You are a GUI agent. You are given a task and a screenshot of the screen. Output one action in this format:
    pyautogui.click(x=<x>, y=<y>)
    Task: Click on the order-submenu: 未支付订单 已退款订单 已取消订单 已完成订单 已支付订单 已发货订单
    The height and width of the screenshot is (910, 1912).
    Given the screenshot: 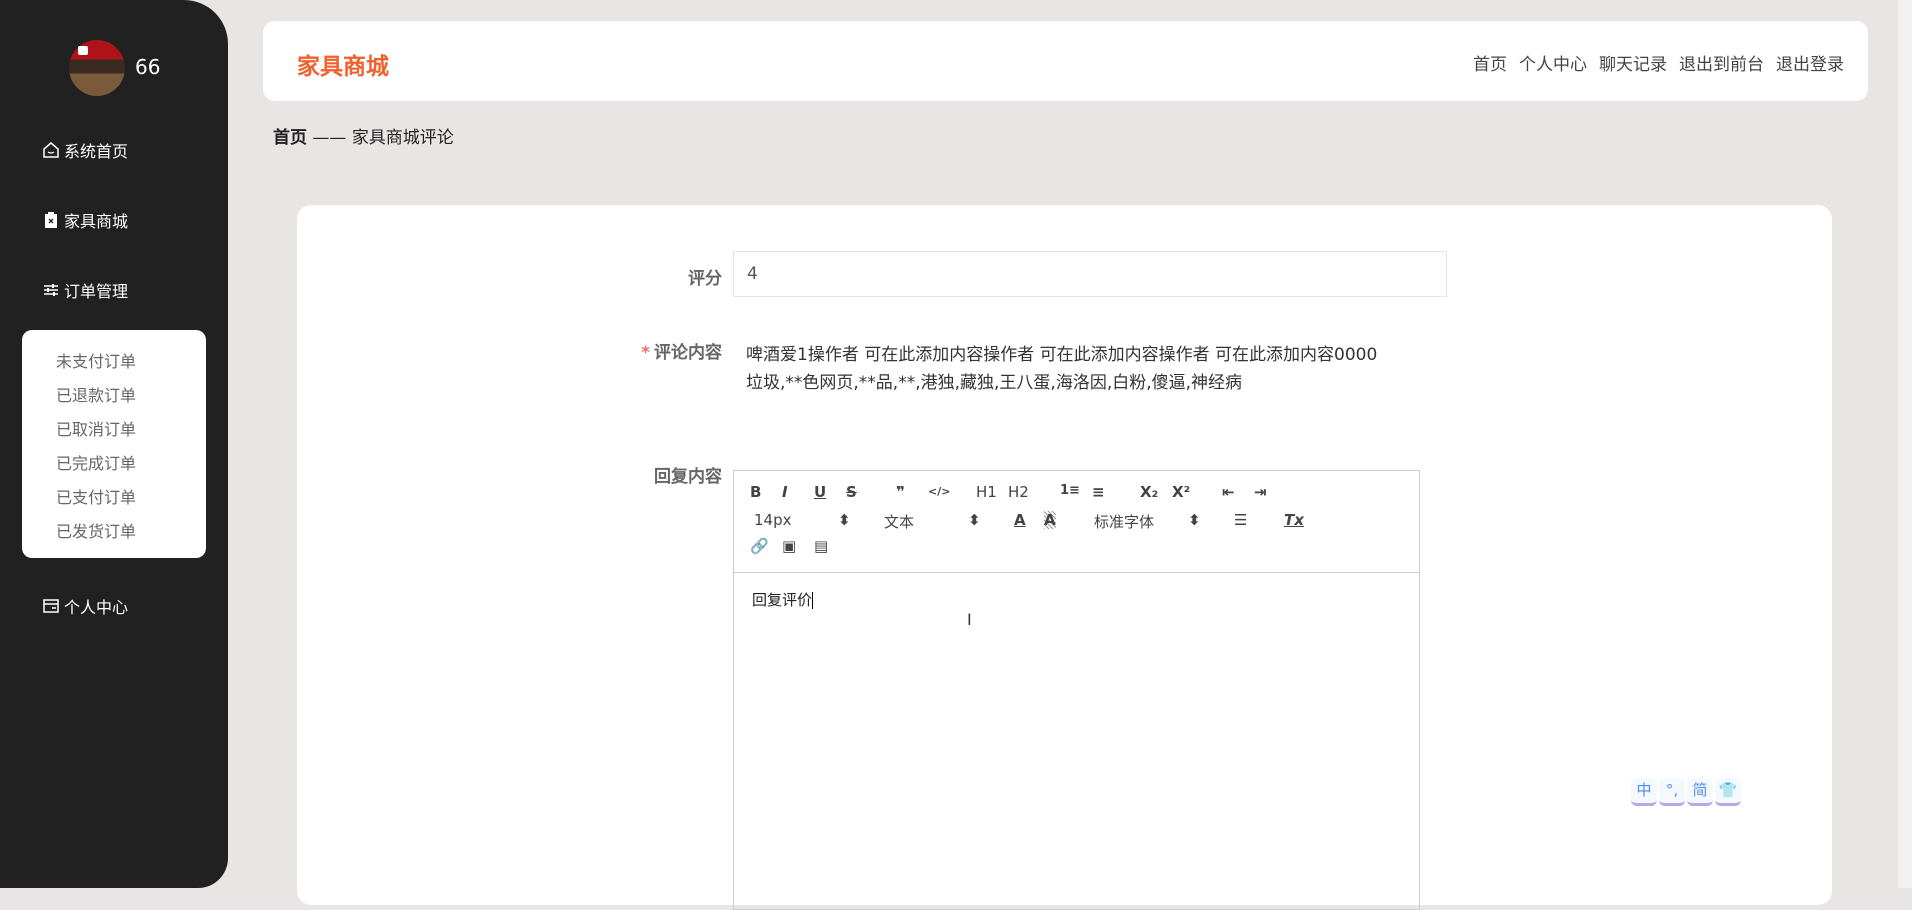 What is the action you would take?
    pyautogui.click(x=114, y=444)
    